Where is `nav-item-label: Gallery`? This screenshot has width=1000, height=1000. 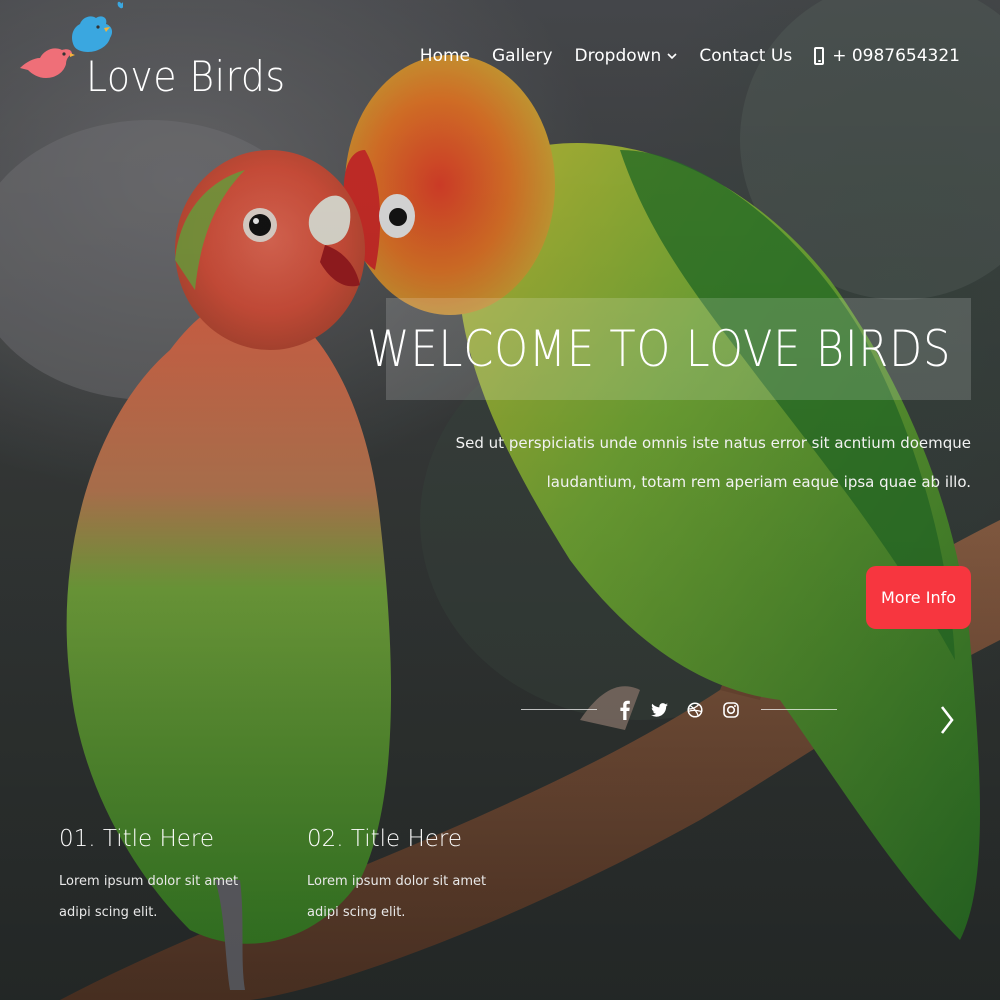 nav-item-label: Gallery is located at coordinates (522, 56).